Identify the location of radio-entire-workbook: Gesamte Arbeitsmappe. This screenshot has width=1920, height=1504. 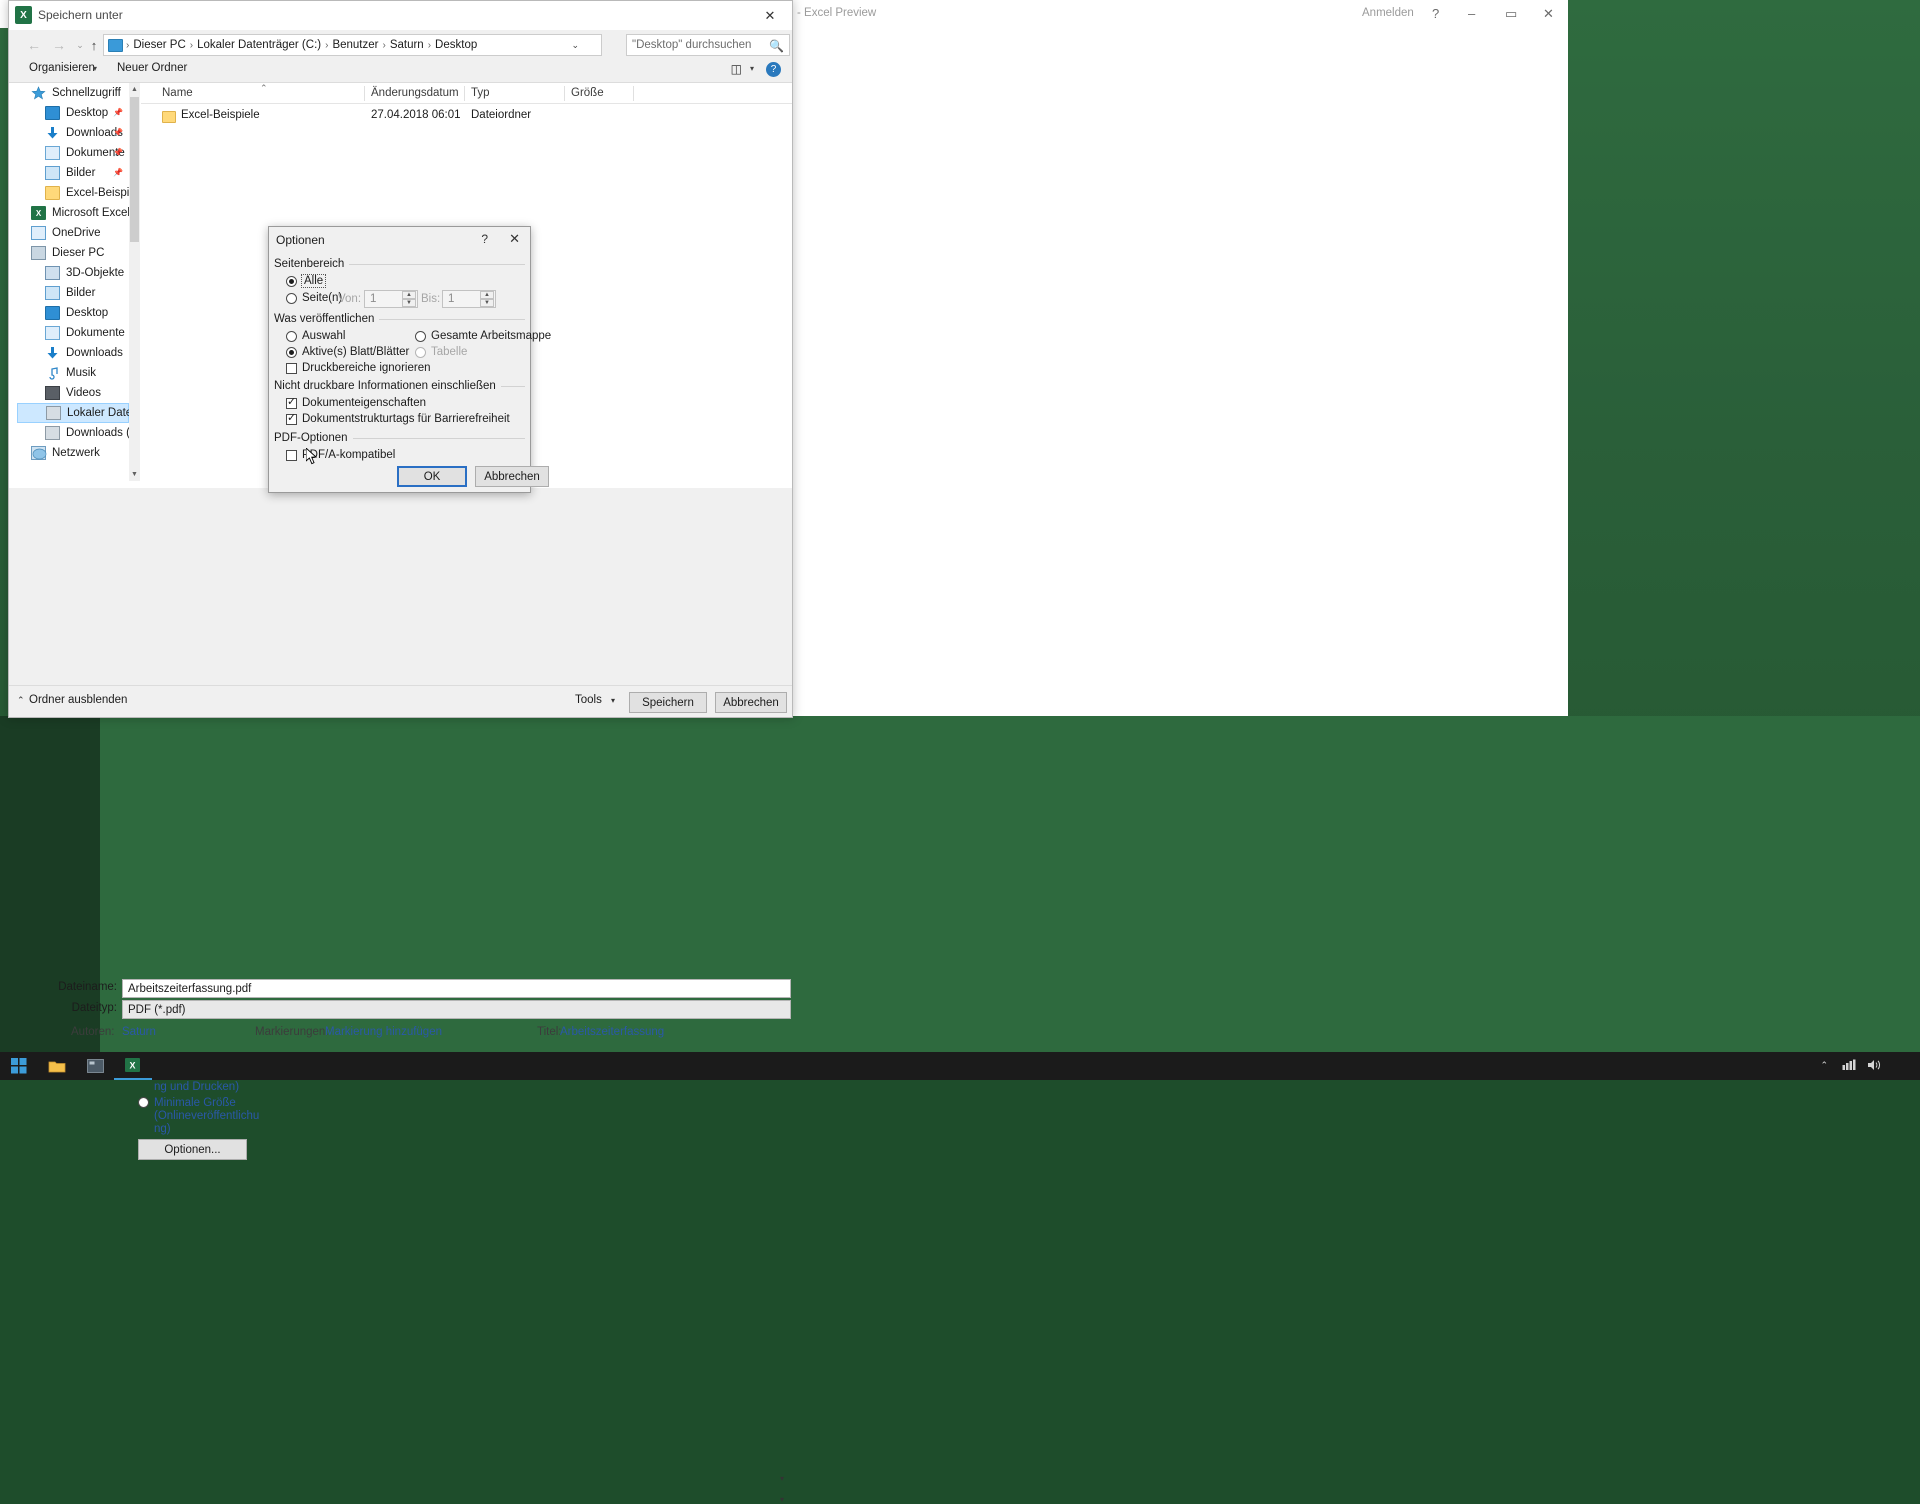
(483, 336).